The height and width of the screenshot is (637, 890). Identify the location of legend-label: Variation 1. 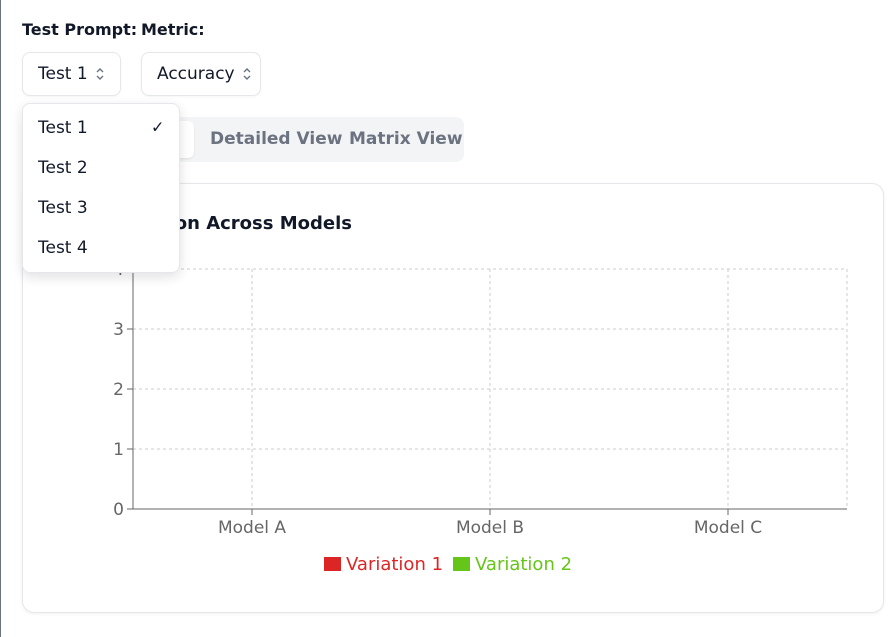
(394, 564).